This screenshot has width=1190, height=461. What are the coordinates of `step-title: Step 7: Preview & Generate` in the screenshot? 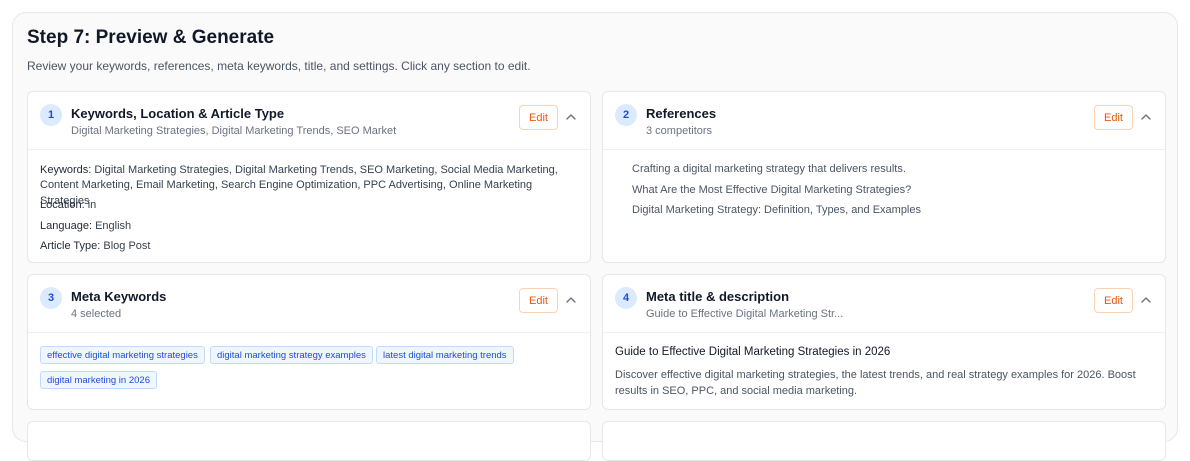 It's located at (151, 37).